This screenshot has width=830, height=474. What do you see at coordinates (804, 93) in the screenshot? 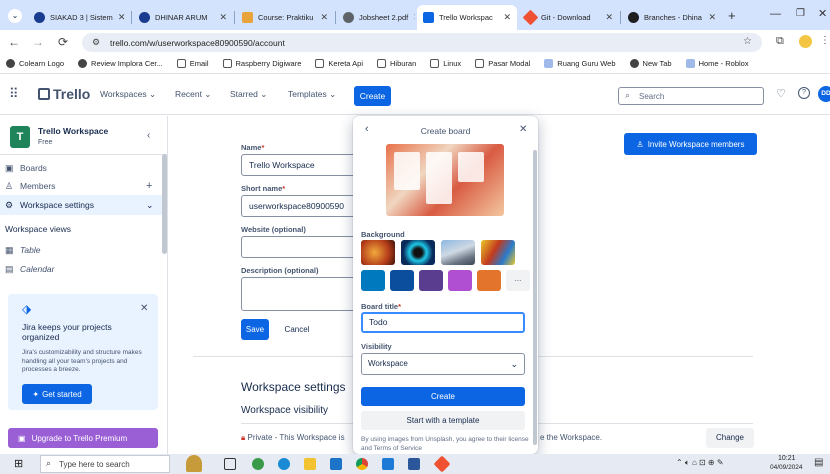
I see `help-icon: ?` at bounding box center [804, 93].